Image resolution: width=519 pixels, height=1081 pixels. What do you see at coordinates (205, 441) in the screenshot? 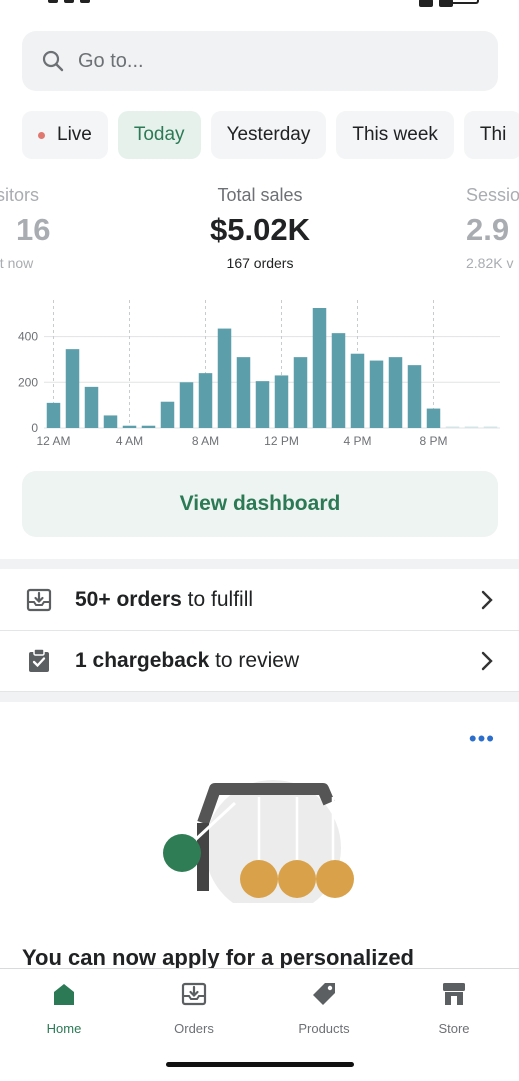
I see `x-tick-label: 8 AM` at bounding box center [205, 441].